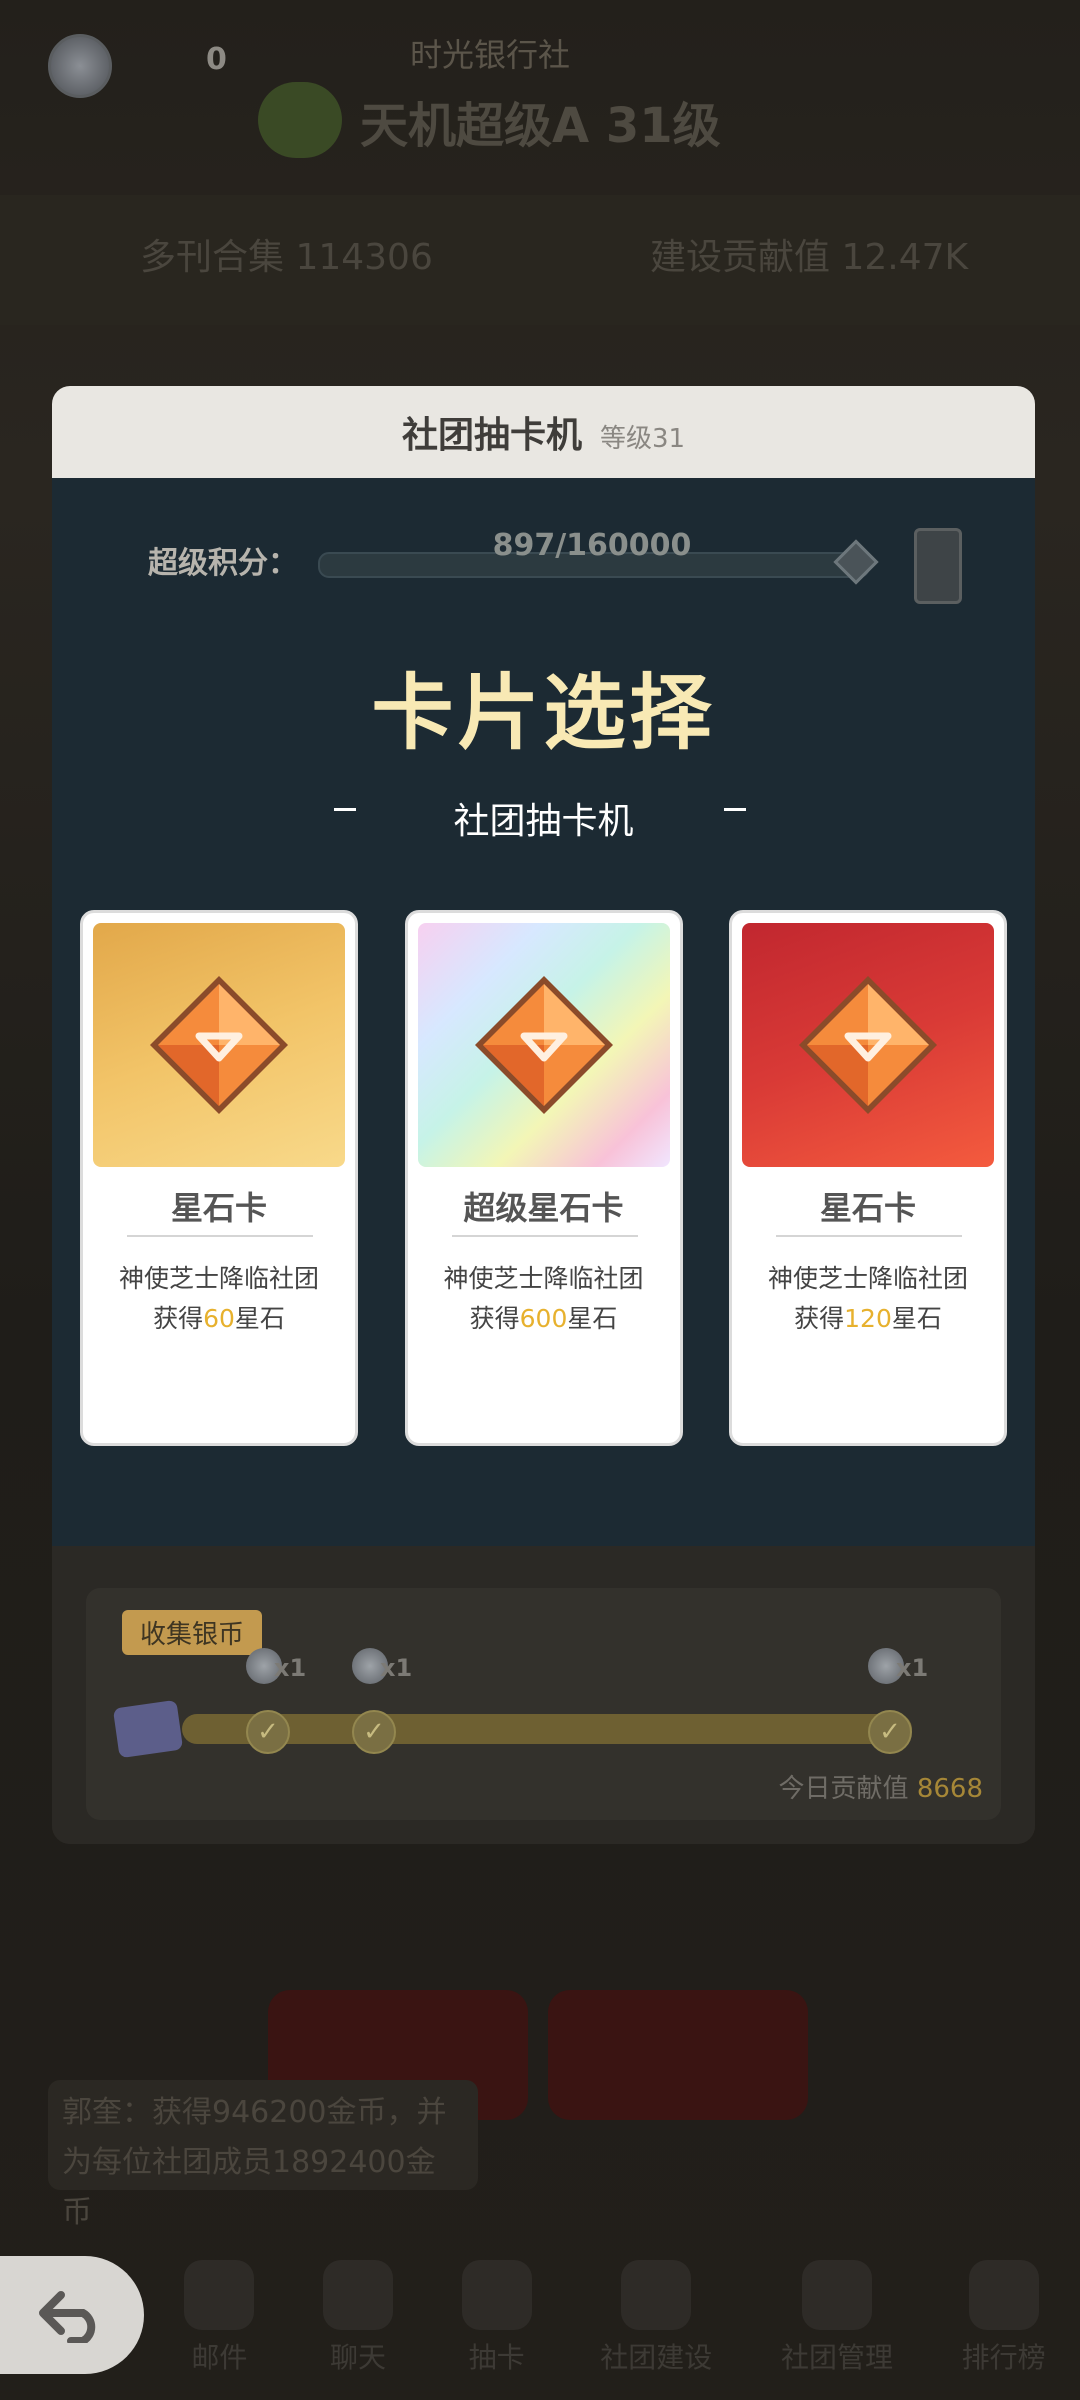 This screenshot has width=1080, height=2400. I want to click on collect-tag: 收集银币, so click(192, 1632).